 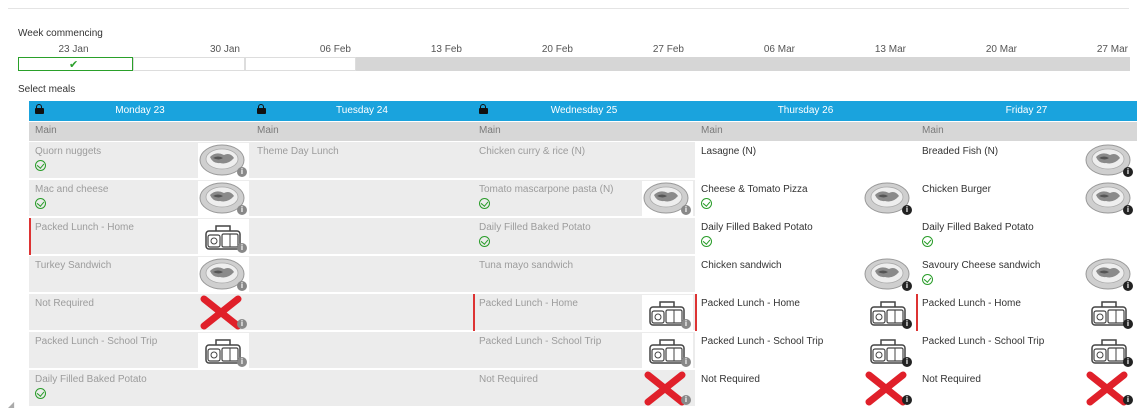 What do you see at coordinates (1026, 160) in the screenshot?
I see `meal-option: Breaded Fish (N) i` at bounding box center [1026, 160].